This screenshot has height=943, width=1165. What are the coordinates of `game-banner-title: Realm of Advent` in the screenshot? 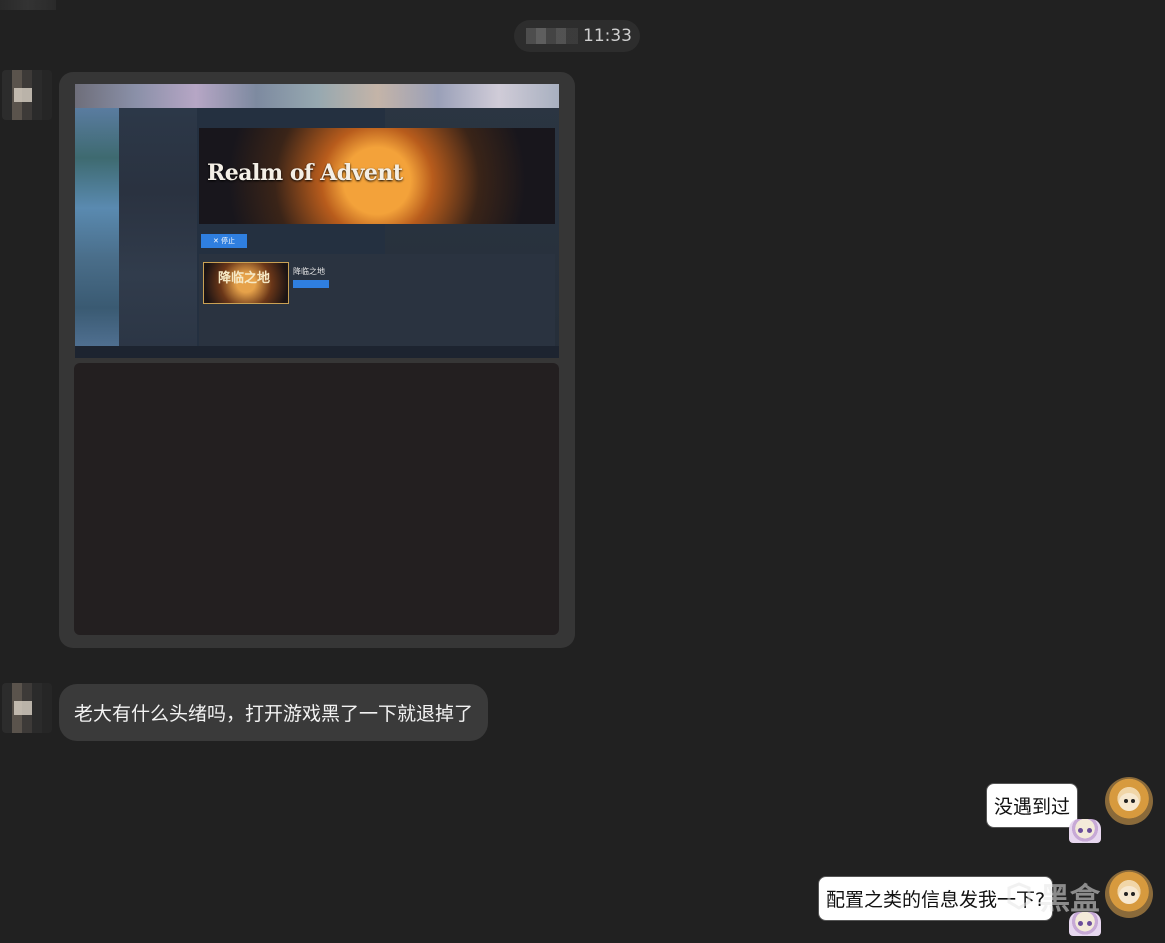 It's located at (305, 173).